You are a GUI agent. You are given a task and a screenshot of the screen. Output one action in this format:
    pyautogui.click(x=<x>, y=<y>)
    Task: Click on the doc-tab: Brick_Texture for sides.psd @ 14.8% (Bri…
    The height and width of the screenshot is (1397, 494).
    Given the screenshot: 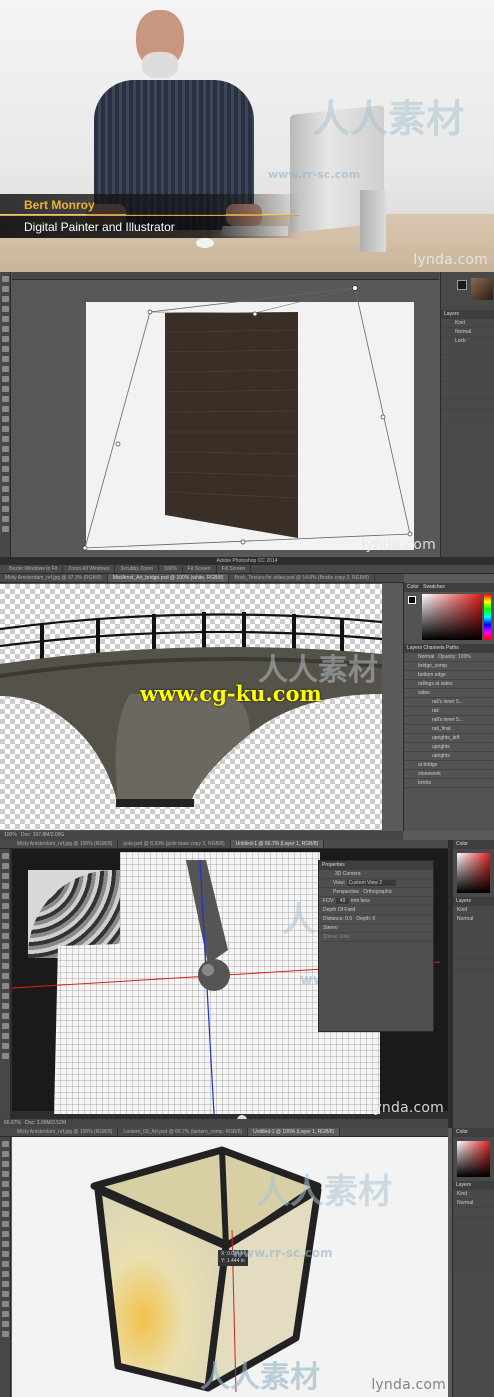 What is the action you would take?
    pyautogui.click(x=302, y=578)
    